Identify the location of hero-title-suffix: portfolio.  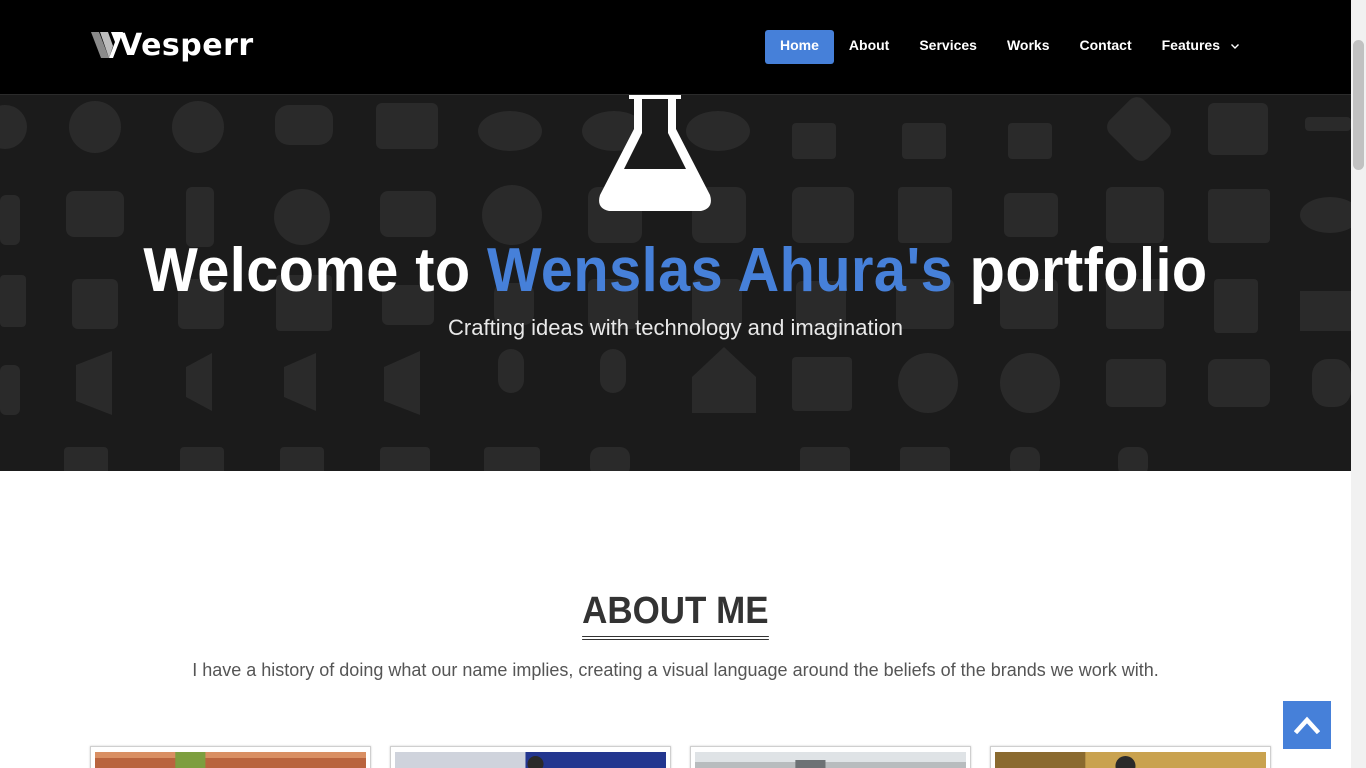
(1080, 270).